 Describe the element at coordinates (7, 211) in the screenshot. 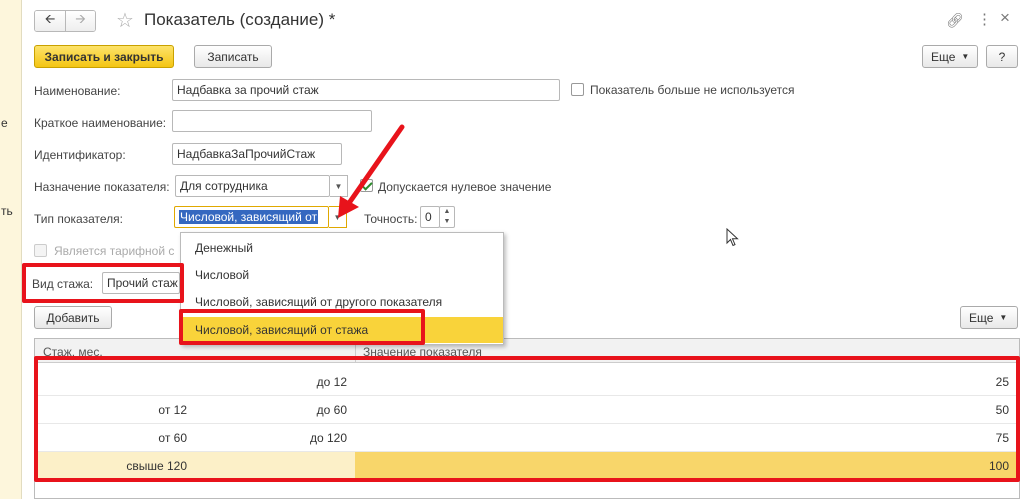

I see `strip-text: ть` at that location.